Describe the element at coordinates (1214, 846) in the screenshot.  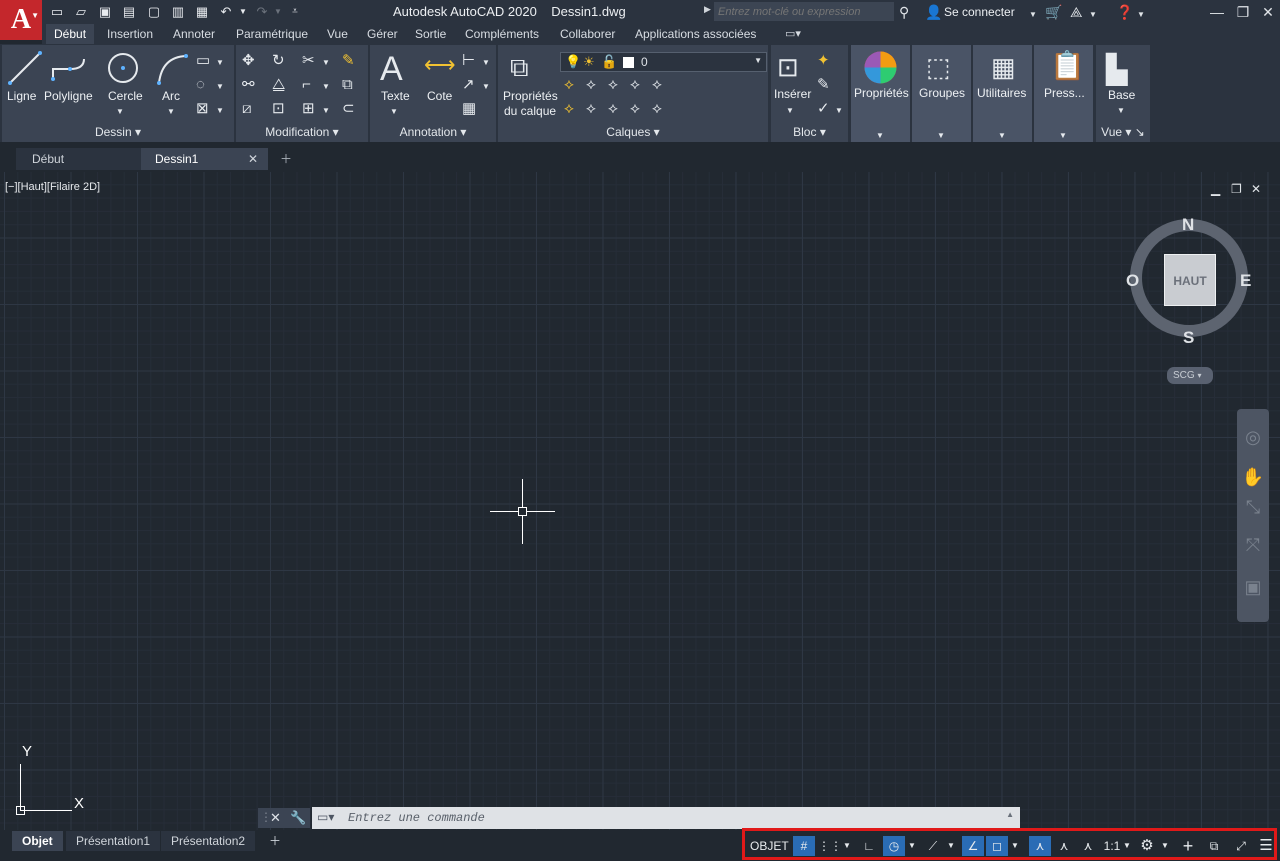
I see `isolate-objects-icon: ⧉` at that location.